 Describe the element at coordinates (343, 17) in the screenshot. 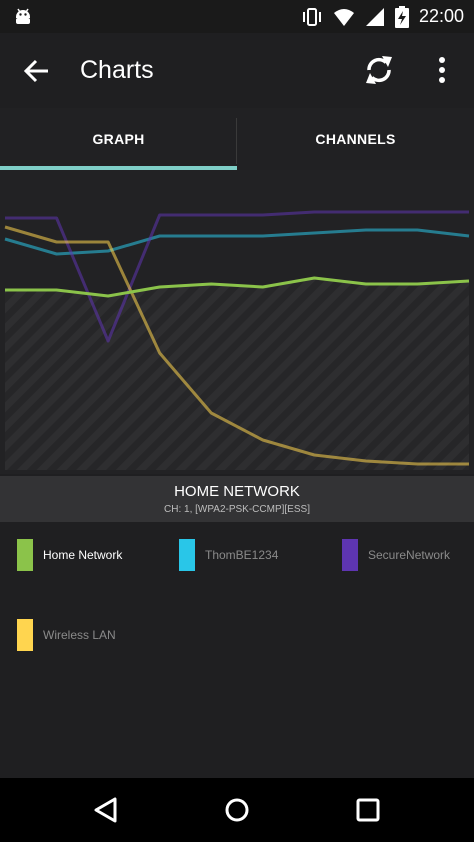

I see `wifi-icon` at that location.